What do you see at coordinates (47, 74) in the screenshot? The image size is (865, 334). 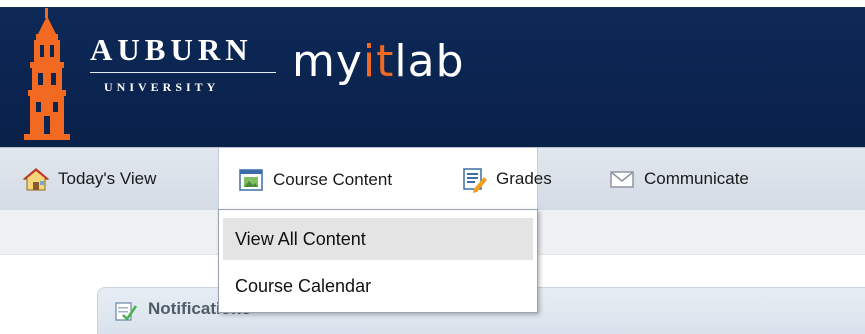 I see `samford-tower-logo-icon` at bounding box center [47, 74].